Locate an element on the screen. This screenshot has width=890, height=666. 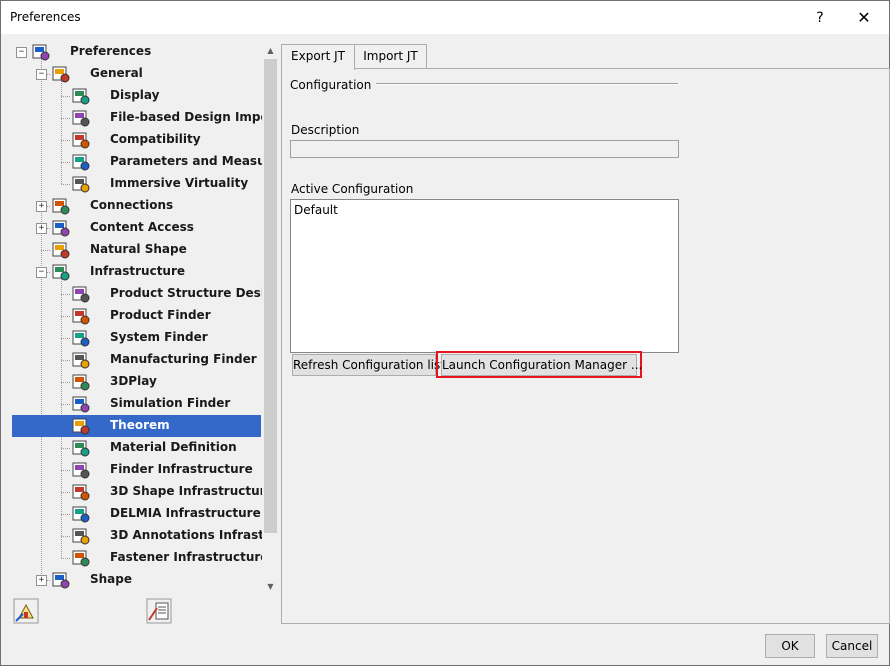
active-configuration-list: Default is located at coordinates (484, 276).